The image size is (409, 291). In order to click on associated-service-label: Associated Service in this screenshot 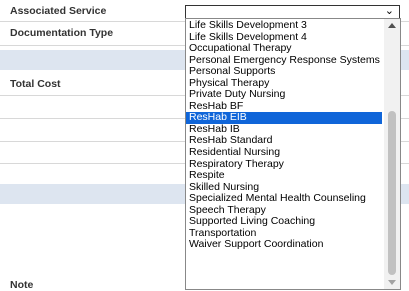, I will do `click(58, 11)`.